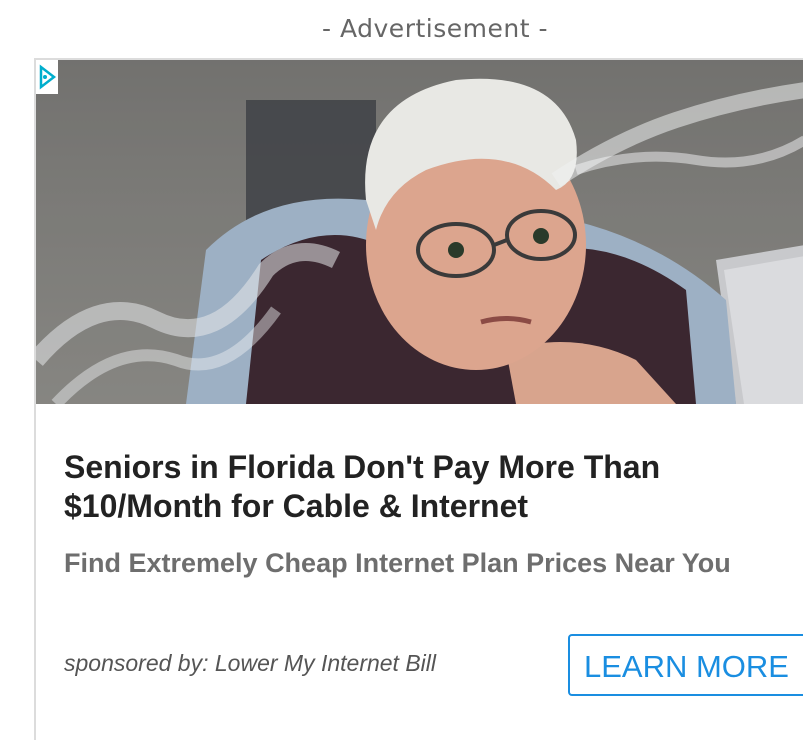 The height and width of the screenshot is (740, 803). Describe the element at coordinates (685, 665) in the screenshot. I see `learn-more-button: LEARN MORE` at that location.